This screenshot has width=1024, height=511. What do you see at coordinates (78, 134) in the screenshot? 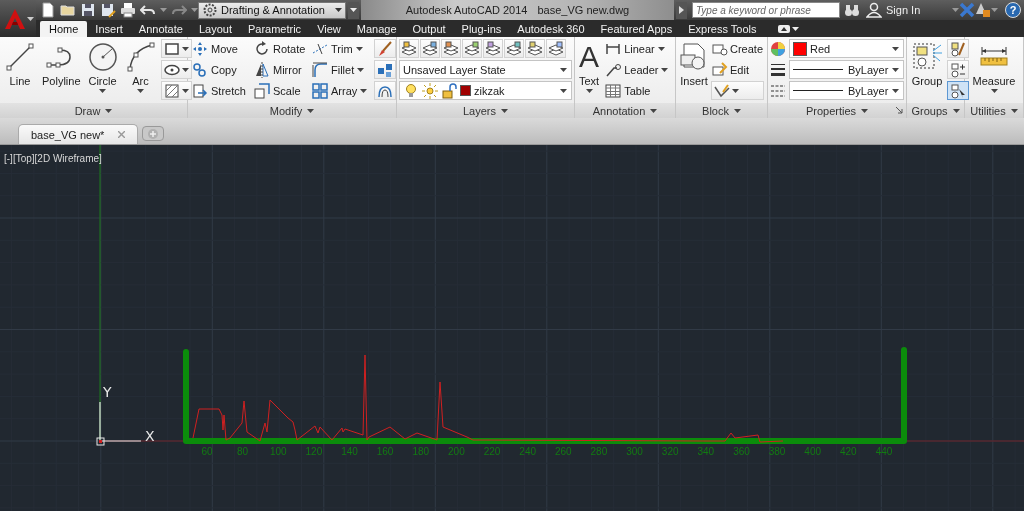
I see `document-tab: base_VG new*` at bounding box center [78, 134].